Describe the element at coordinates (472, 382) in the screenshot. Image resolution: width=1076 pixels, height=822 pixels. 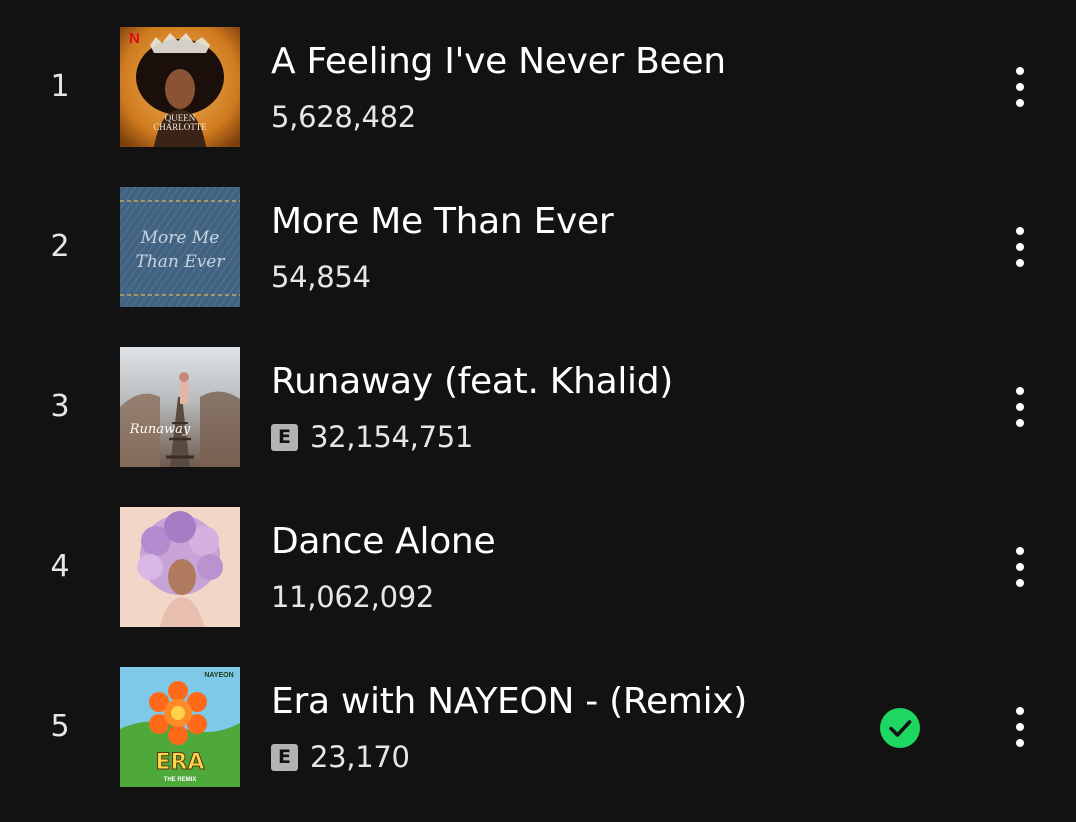
I see `track-title: Runaway (feat. Khalid)` at that location.